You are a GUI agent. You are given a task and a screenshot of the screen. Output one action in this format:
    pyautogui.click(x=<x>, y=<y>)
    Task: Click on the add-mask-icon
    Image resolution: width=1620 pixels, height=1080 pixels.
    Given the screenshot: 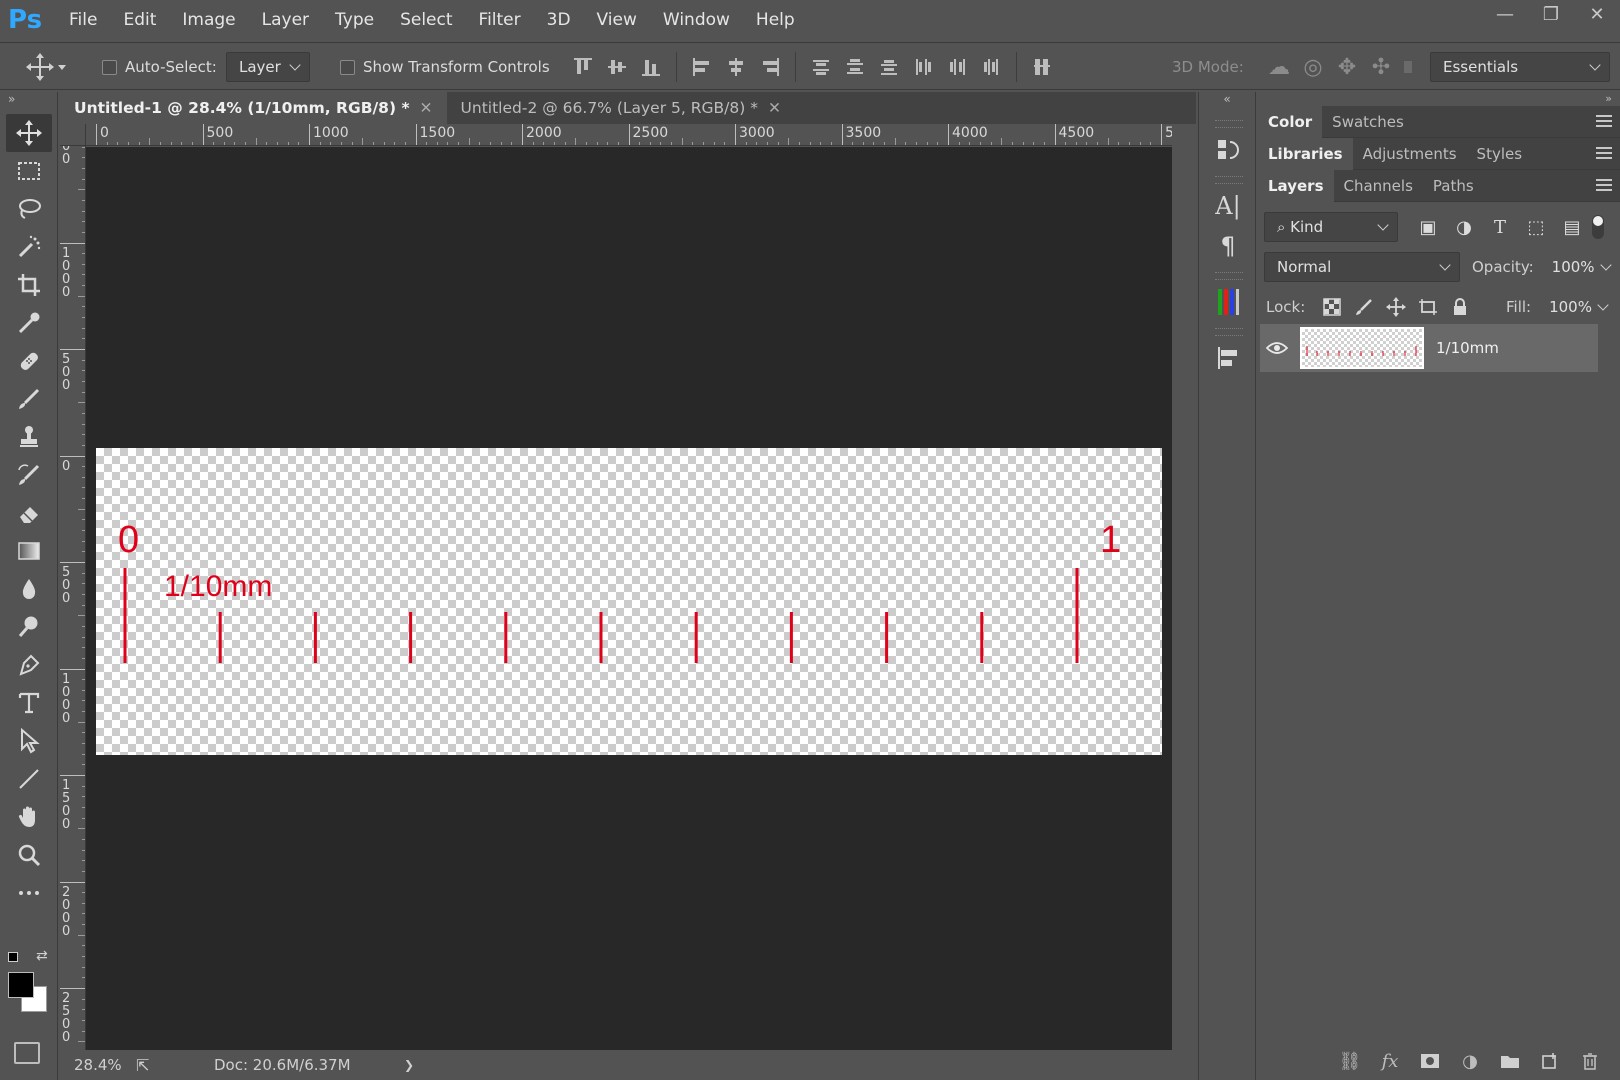 What is the action you would take?
    pyautogui.click(x=1430, y=1061)
    